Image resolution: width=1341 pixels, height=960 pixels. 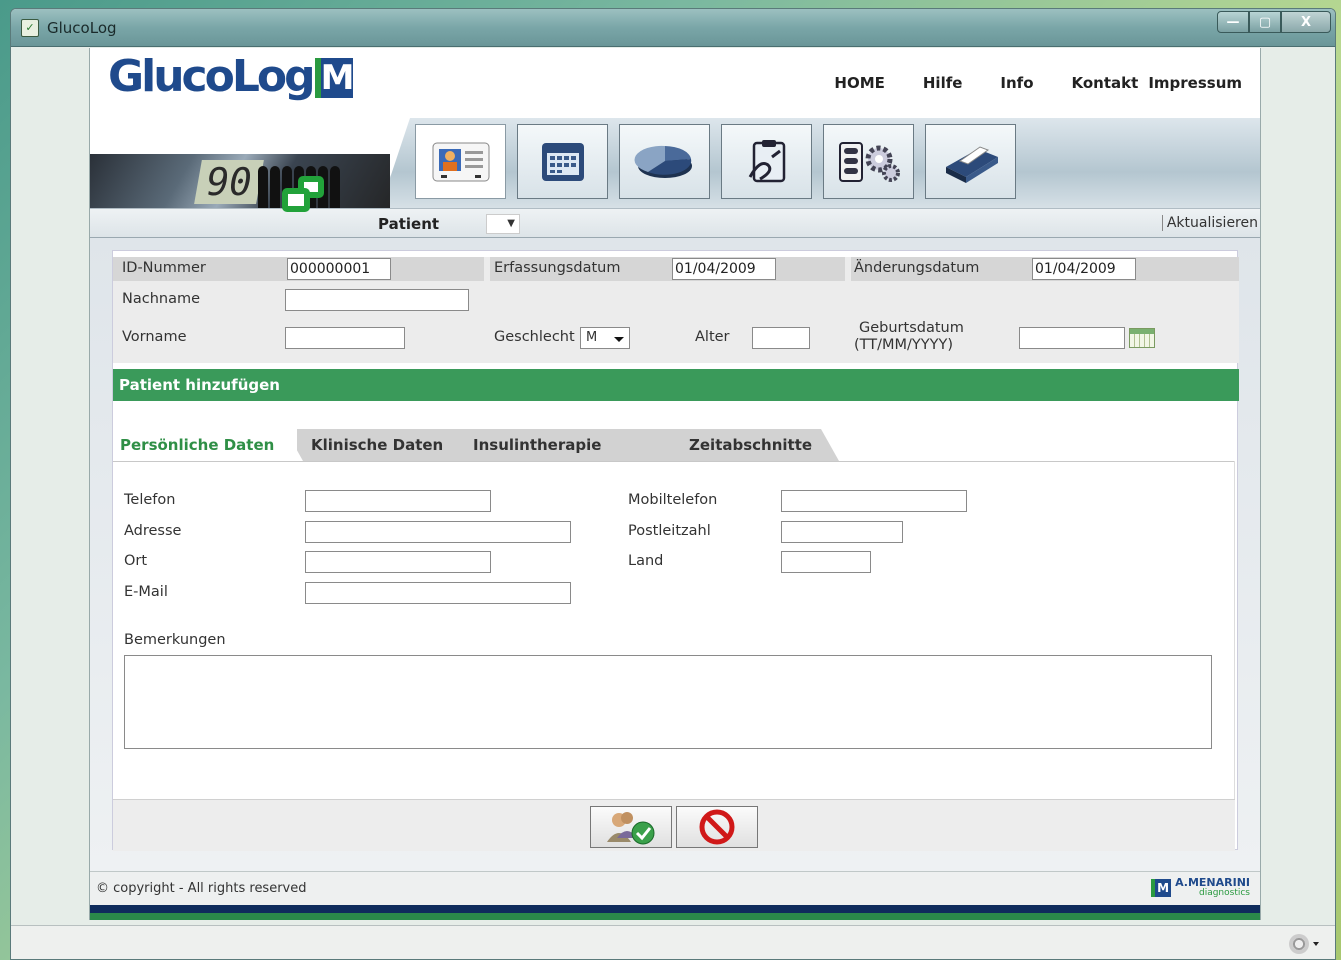 I want to click on nav-home: HOME, so click(x=859, y=83).